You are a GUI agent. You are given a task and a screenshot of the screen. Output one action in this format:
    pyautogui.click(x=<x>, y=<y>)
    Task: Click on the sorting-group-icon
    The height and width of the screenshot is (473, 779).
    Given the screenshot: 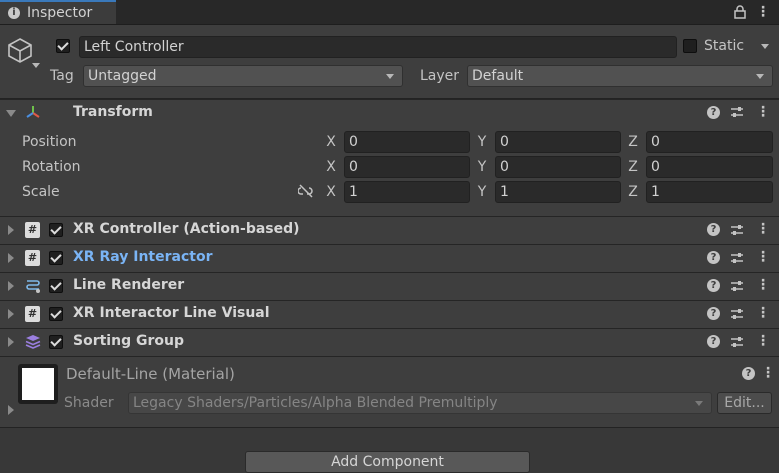 What is the action you would take?
    pyautogui.click(x=33, y=342)
    